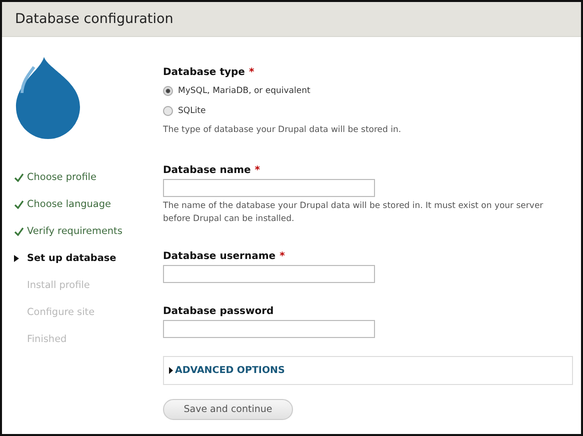 The image size is (583, 436). I want to click on field-label: Database type, so click(204, 72).